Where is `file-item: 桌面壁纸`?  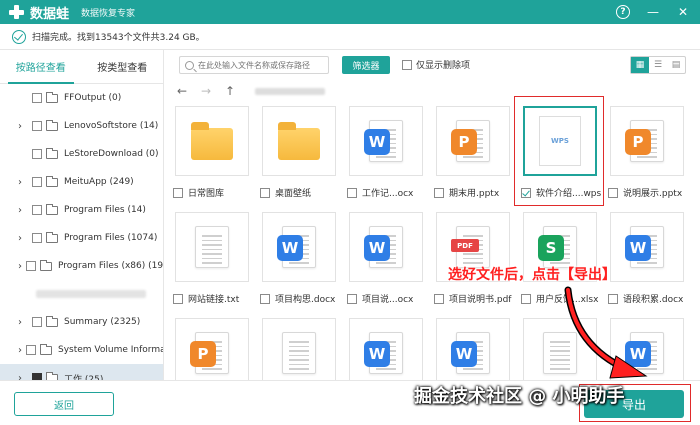
file-item: 桌面壁纸 is located at coordinates (299, 155).